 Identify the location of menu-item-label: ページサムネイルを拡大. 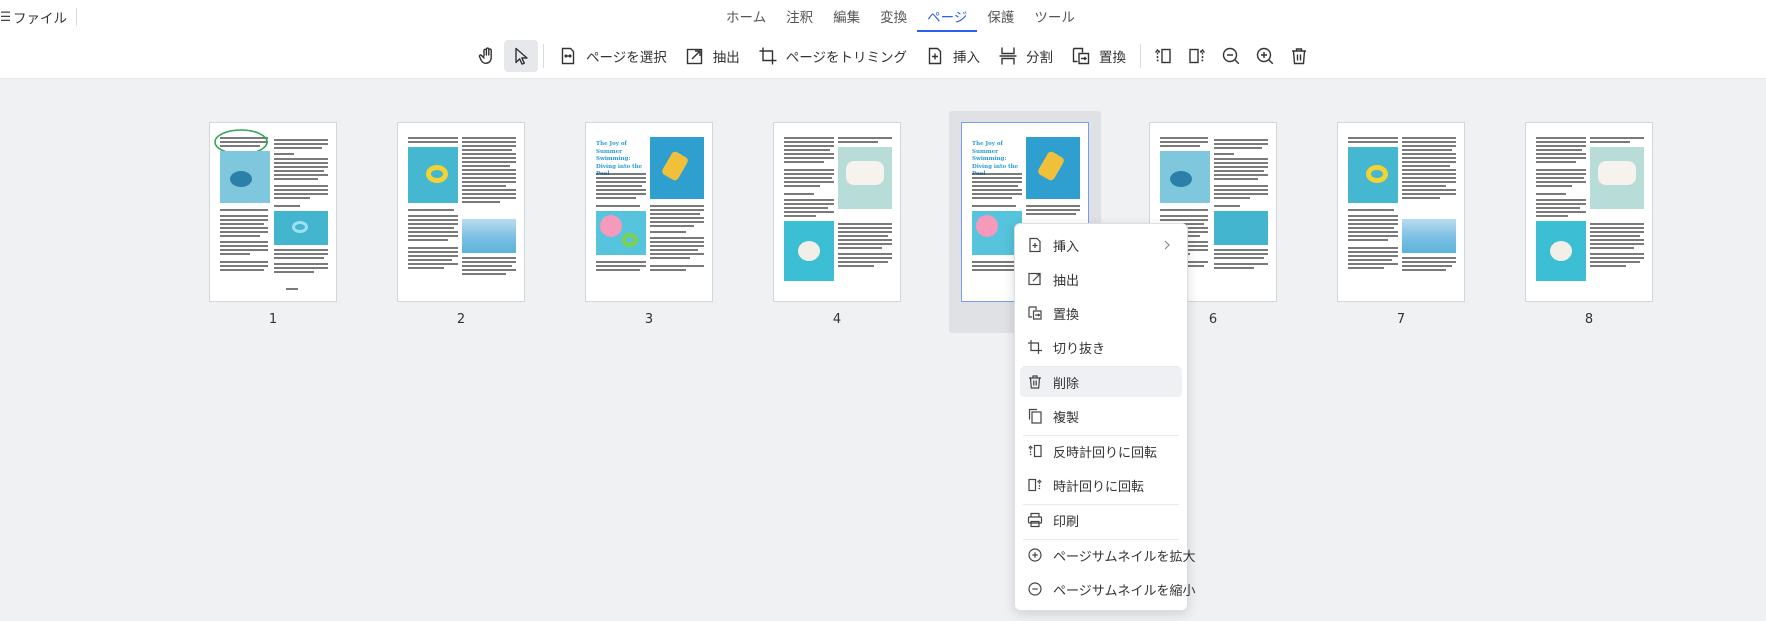
(1124, 557).